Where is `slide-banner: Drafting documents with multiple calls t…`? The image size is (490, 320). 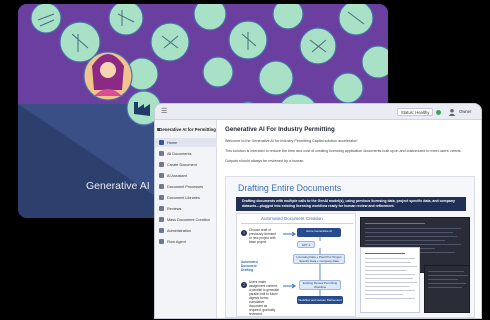 slide-banner: Drafting documents with multiple calls t… is located at coordinates (351, 204).